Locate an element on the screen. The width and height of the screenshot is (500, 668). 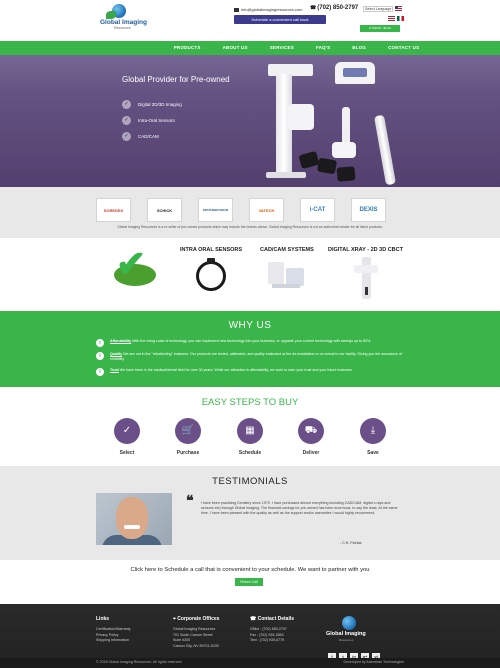
cart-button: 0 ITEMS - $0.00 is located at coordinates (380, 28).